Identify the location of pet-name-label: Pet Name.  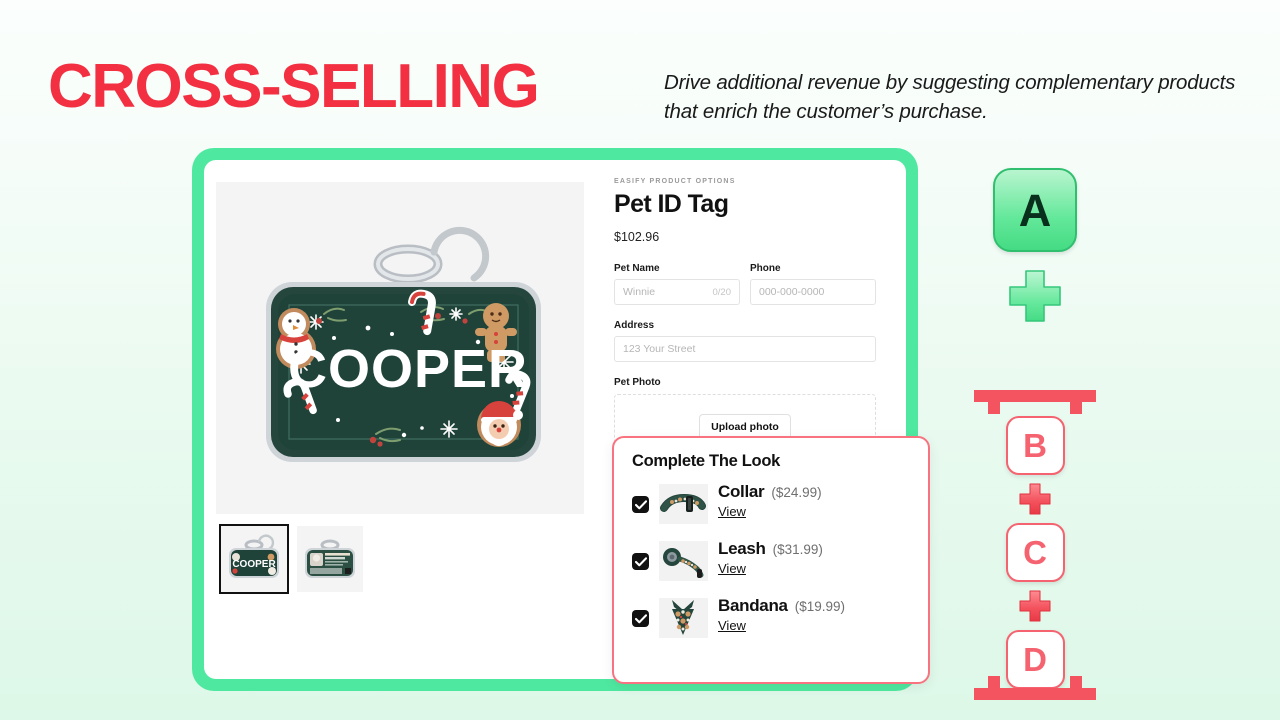
(637, 268).